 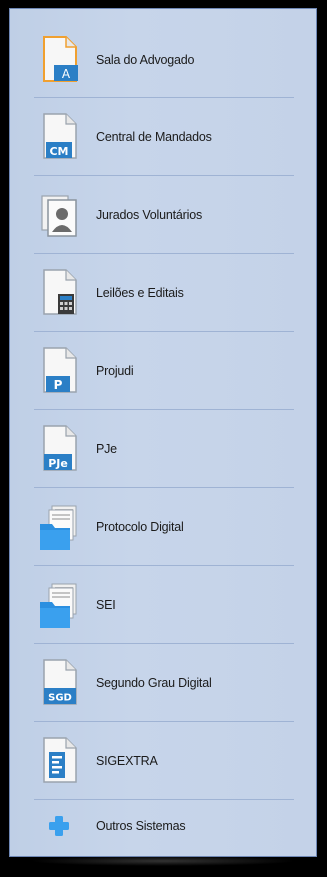 What do you see at coordinates (140, 527) in the screenshot?
I see `menu-item-label: Protocolo Digital` at bounding box center [140, 527].